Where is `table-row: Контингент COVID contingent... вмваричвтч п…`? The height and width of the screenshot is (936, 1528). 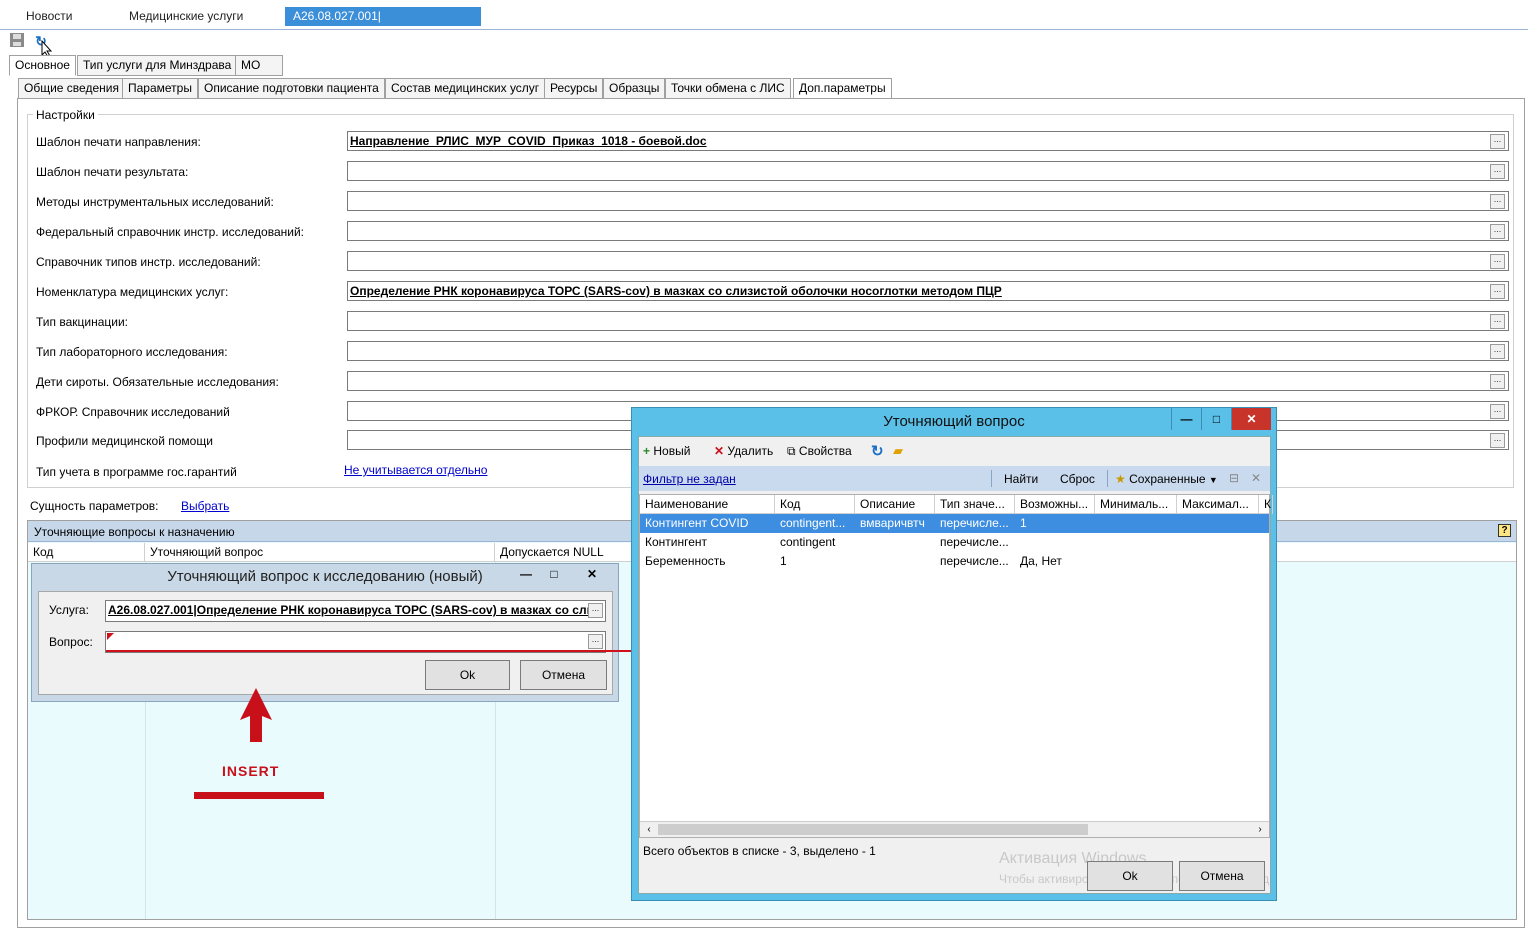
table-row: Контингент COVID contingent... вмваричвтч п… is located at coordinates (954, 523).